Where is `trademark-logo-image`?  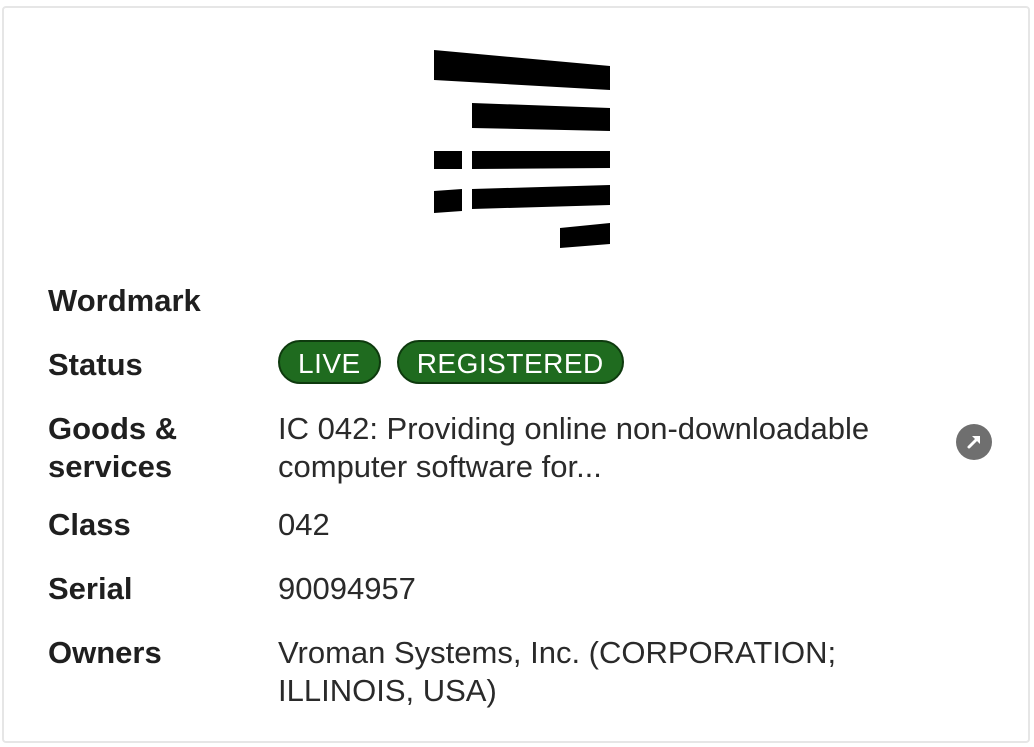 trademark-logo-image is located at coordinates (522, 149).